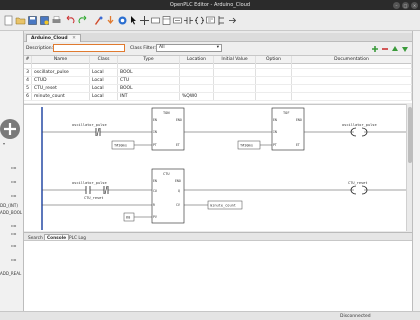 This screenshot has height=320, width=420. I want to click on pt-variable-2: T#30ms, so click(249, 145).